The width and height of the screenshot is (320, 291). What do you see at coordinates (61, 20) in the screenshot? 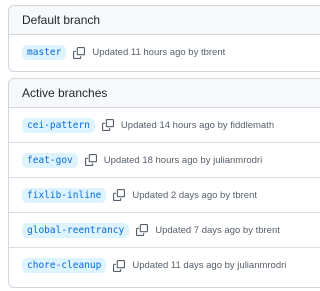
I see `default-branch-title: Default branch` at bounding box center [61, 20].